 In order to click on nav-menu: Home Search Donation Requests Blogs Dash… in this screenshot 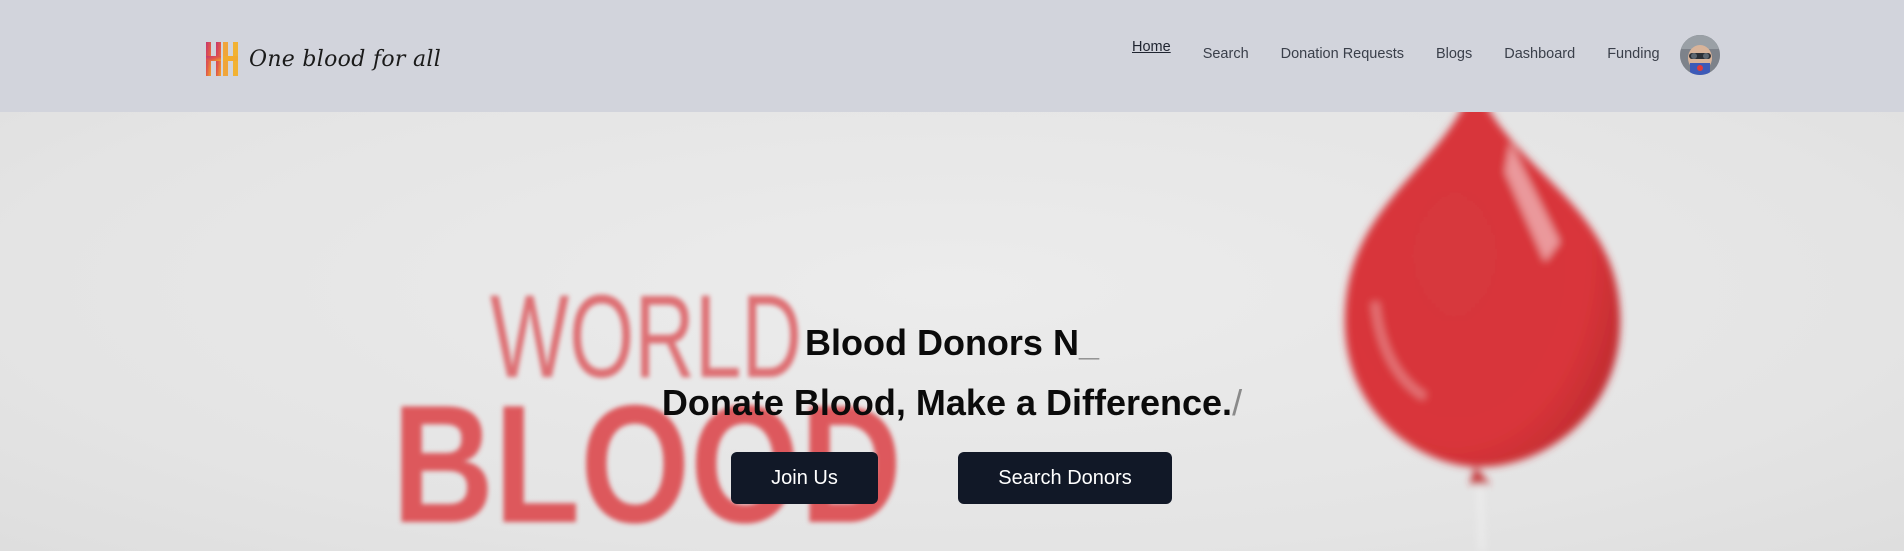, I will do `click(1396, 53)`.